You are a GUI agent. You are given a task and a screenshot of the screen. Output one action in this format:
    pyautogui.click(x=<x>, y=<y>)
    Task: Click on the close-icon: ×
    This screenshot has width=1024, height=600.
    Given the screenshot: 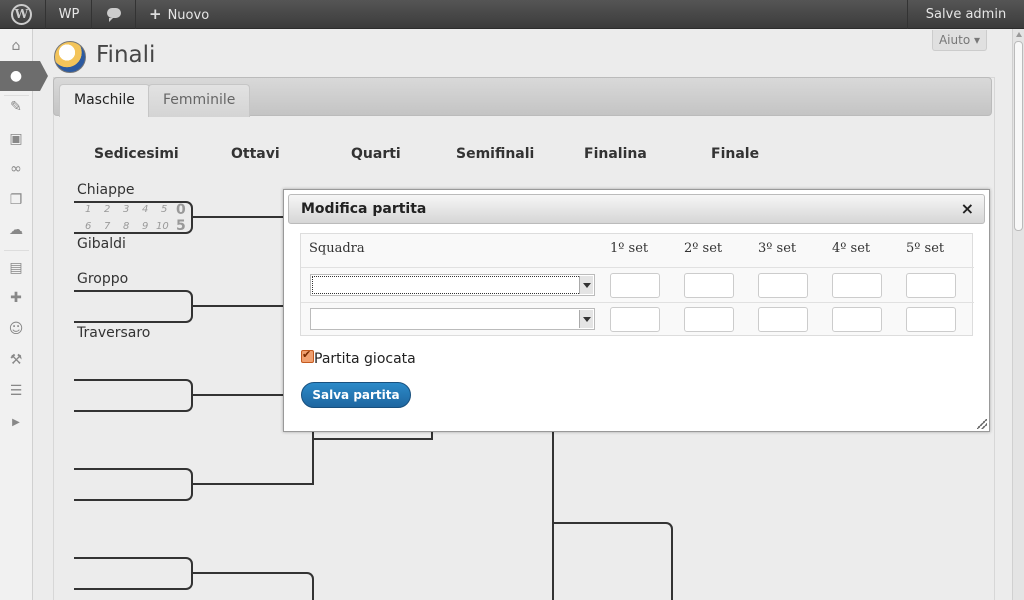 What is the action you would take?
    pyautogui.click(x=967, y=208)
    